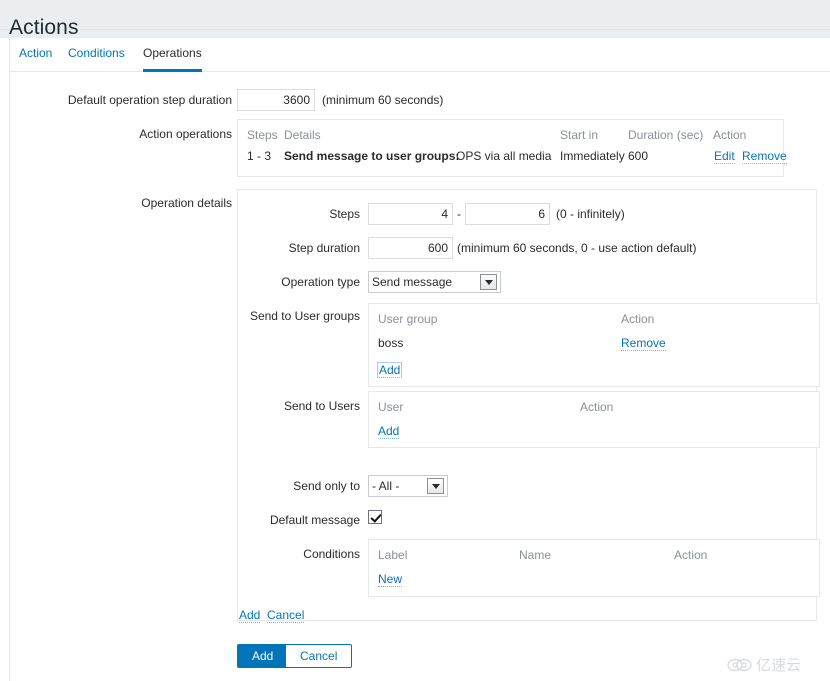  I want to click on send-to-user-groups-label: Send to User groups, so click(304, 316).